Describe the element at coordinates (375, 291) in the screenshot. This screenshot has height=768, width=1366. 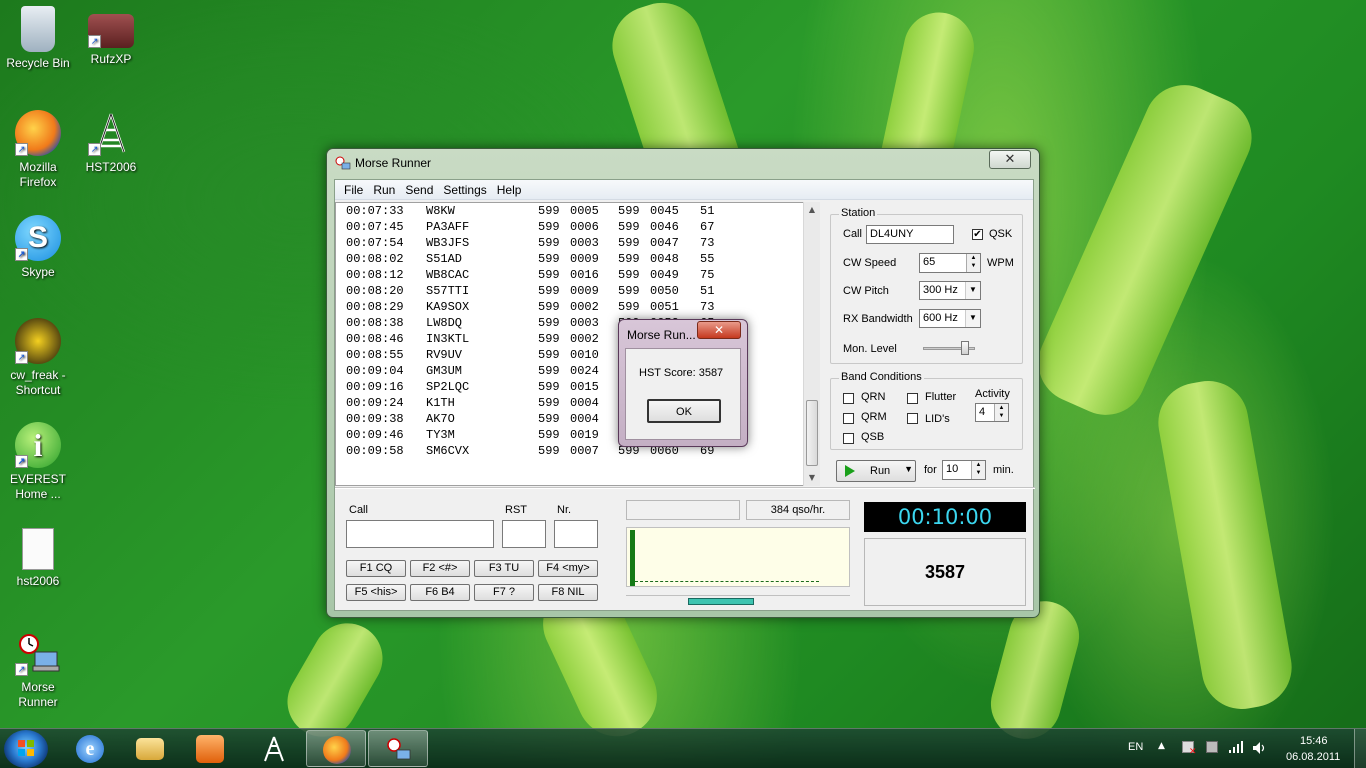
I see `log-time: 00:08:20` at that location.